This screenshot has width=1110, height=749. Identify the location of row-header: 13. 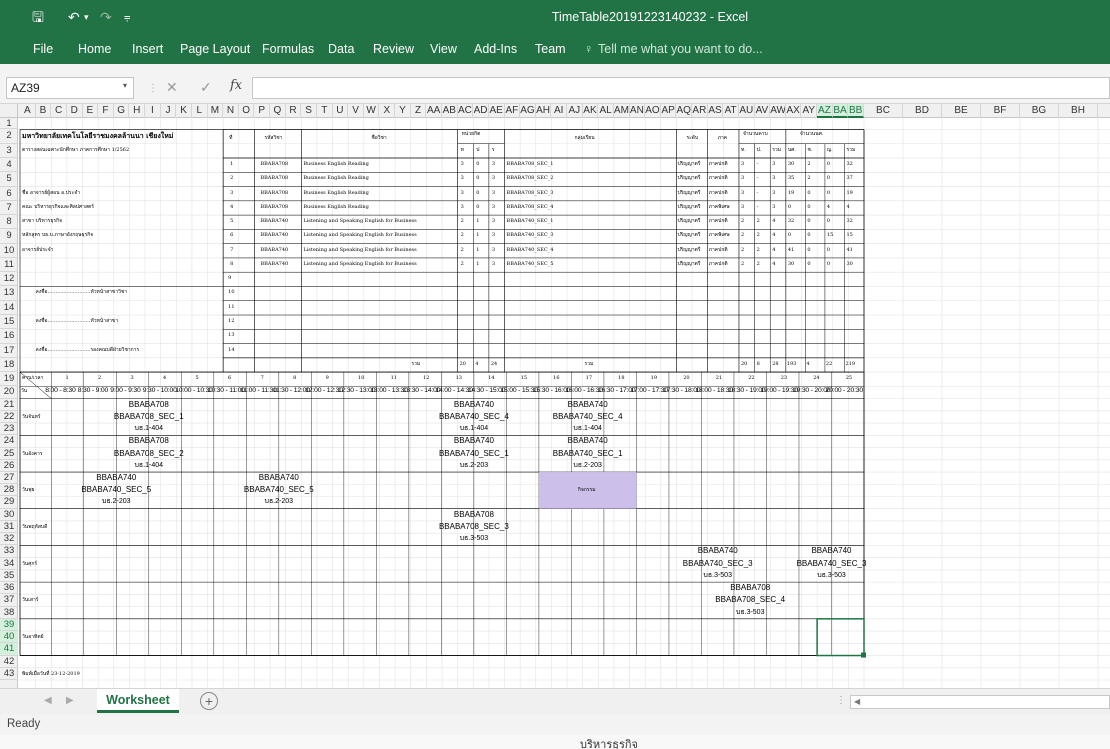
(9, 293).